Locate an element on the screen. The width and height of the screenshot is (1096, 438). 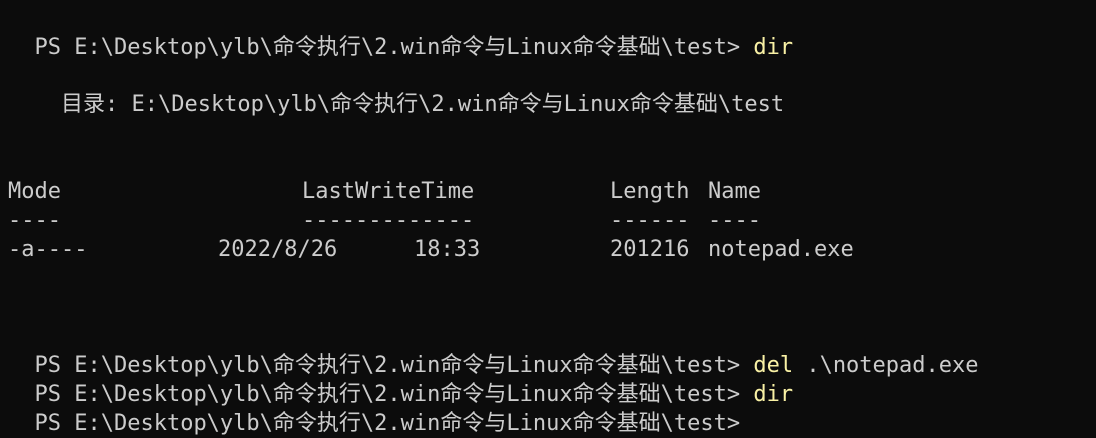
header-name: Name is located at coordinates (734, 191).